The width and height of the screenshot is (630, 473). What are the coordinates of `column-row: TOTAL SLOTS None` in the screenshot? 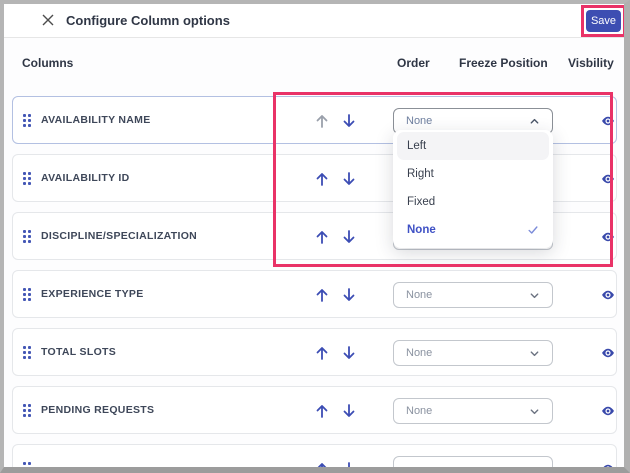 It's located at (314, 352).